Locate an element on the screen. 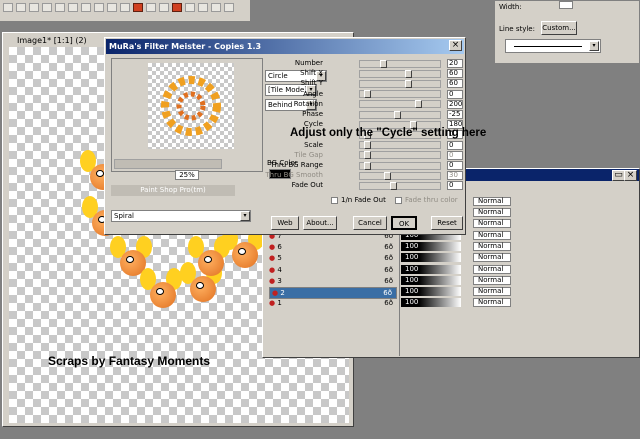 Image resolution: width=640 pixels, height=439 pixels. preview-pane is located at coordinates (187, 115).